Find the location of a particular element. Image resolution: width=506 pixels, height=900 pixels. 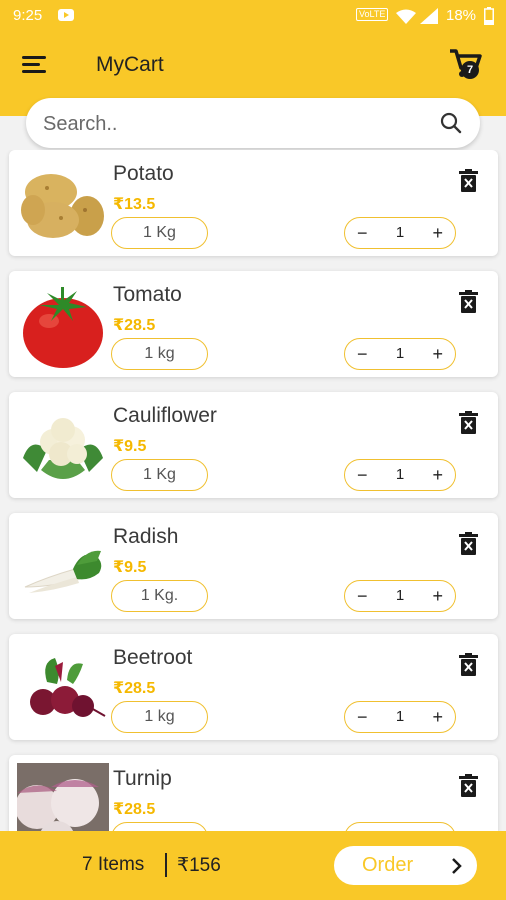

signal-icon is located at coordinates (429, 16).